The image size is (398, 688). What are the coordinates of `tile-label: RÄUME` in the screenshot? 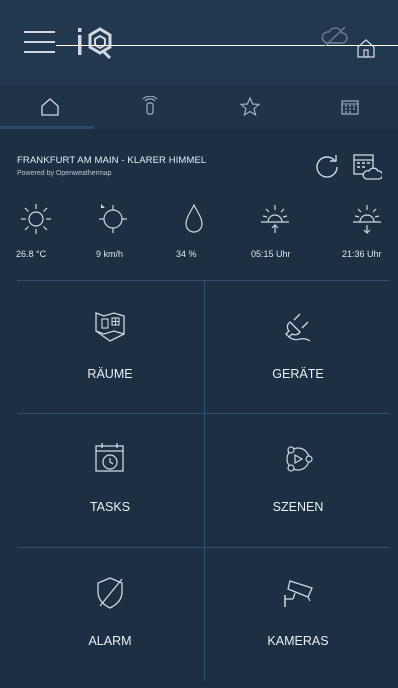 It's located at (110, 374).